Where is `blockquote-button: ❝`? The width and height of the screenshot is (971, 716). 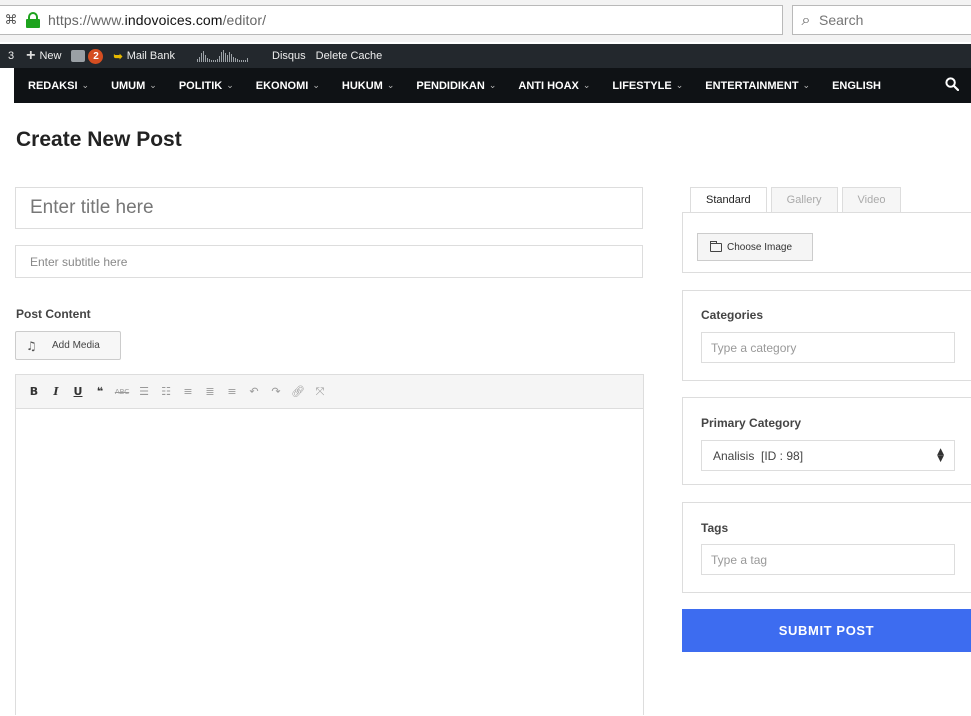
blockquote-button: ❝ is located at coordinates (100, 392).